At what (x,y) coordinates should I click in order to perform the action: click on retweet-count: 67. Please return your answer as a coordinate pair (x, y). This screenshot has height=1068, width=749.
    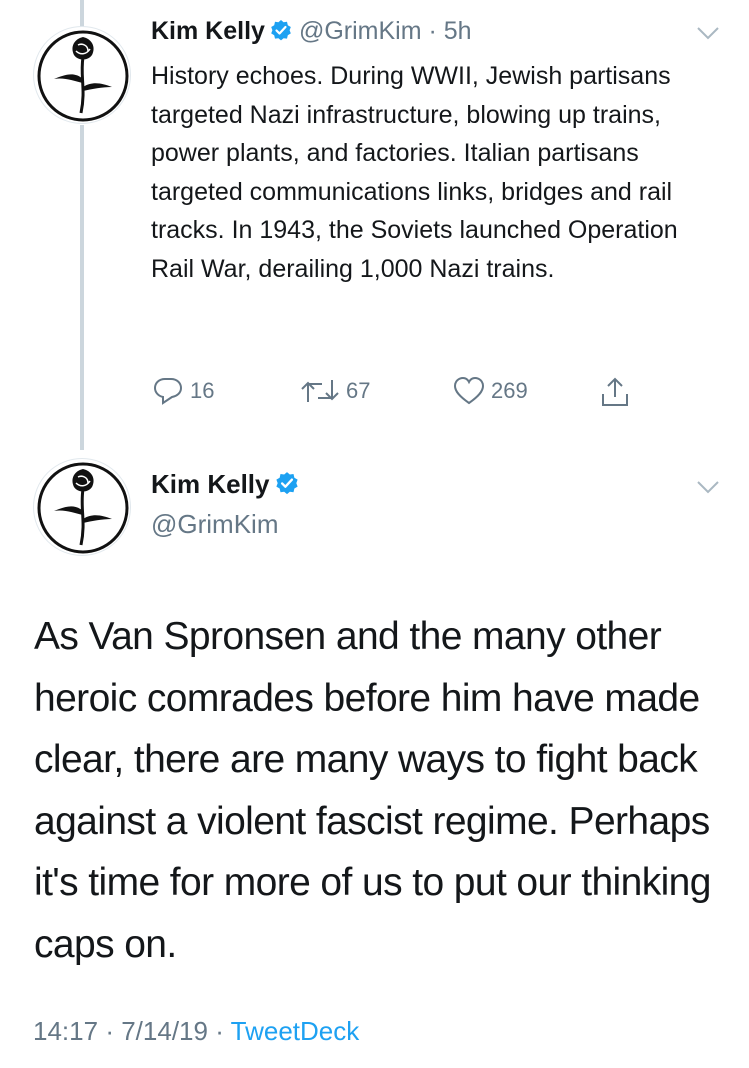
    Looking at the image, I should click on (358, 390).